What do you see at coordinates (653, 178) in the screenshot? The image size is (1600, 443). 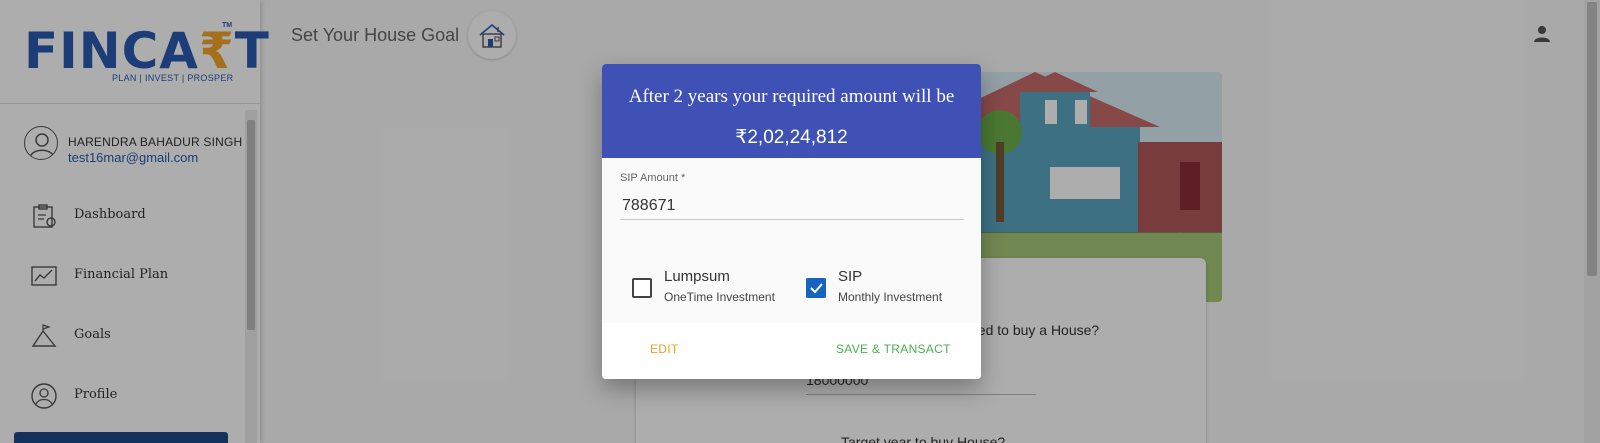 I see `sip-amount-label: SIP Amount *` at bounding box center [653, 178].